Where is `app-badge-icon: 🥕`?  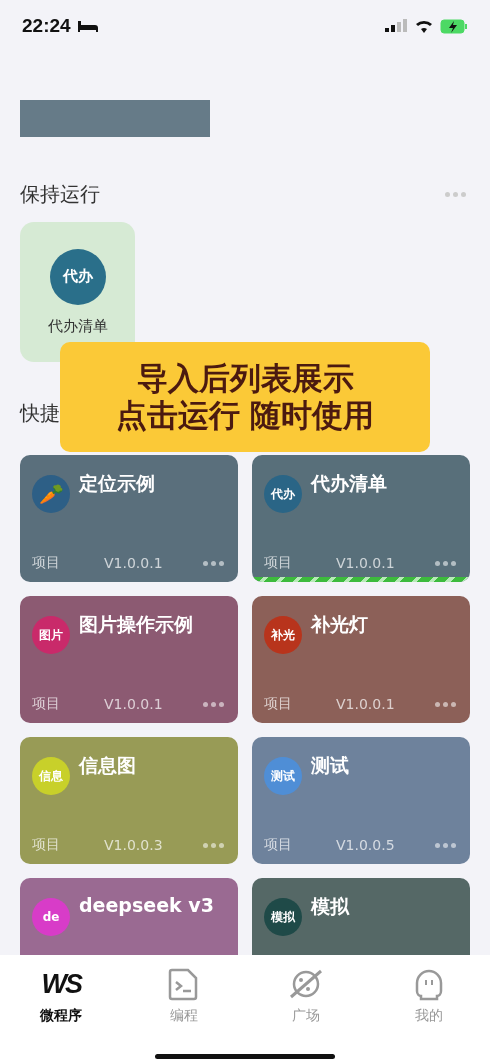
app-badge-icon: 🥕 is located at coordinates (51, 494).